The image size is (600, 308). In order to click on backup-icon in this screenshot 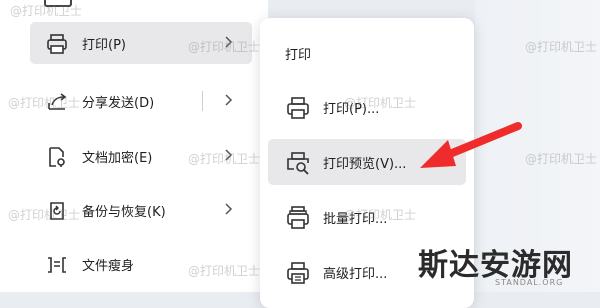, I will do `click(57, 211)`.